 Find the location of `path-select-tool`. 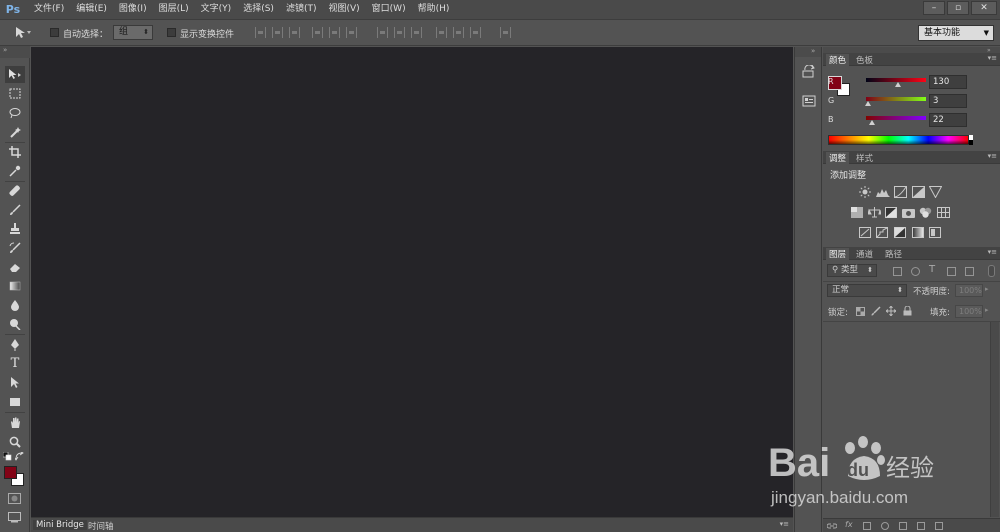

path-select-tool is located at coordinates (15, 382).